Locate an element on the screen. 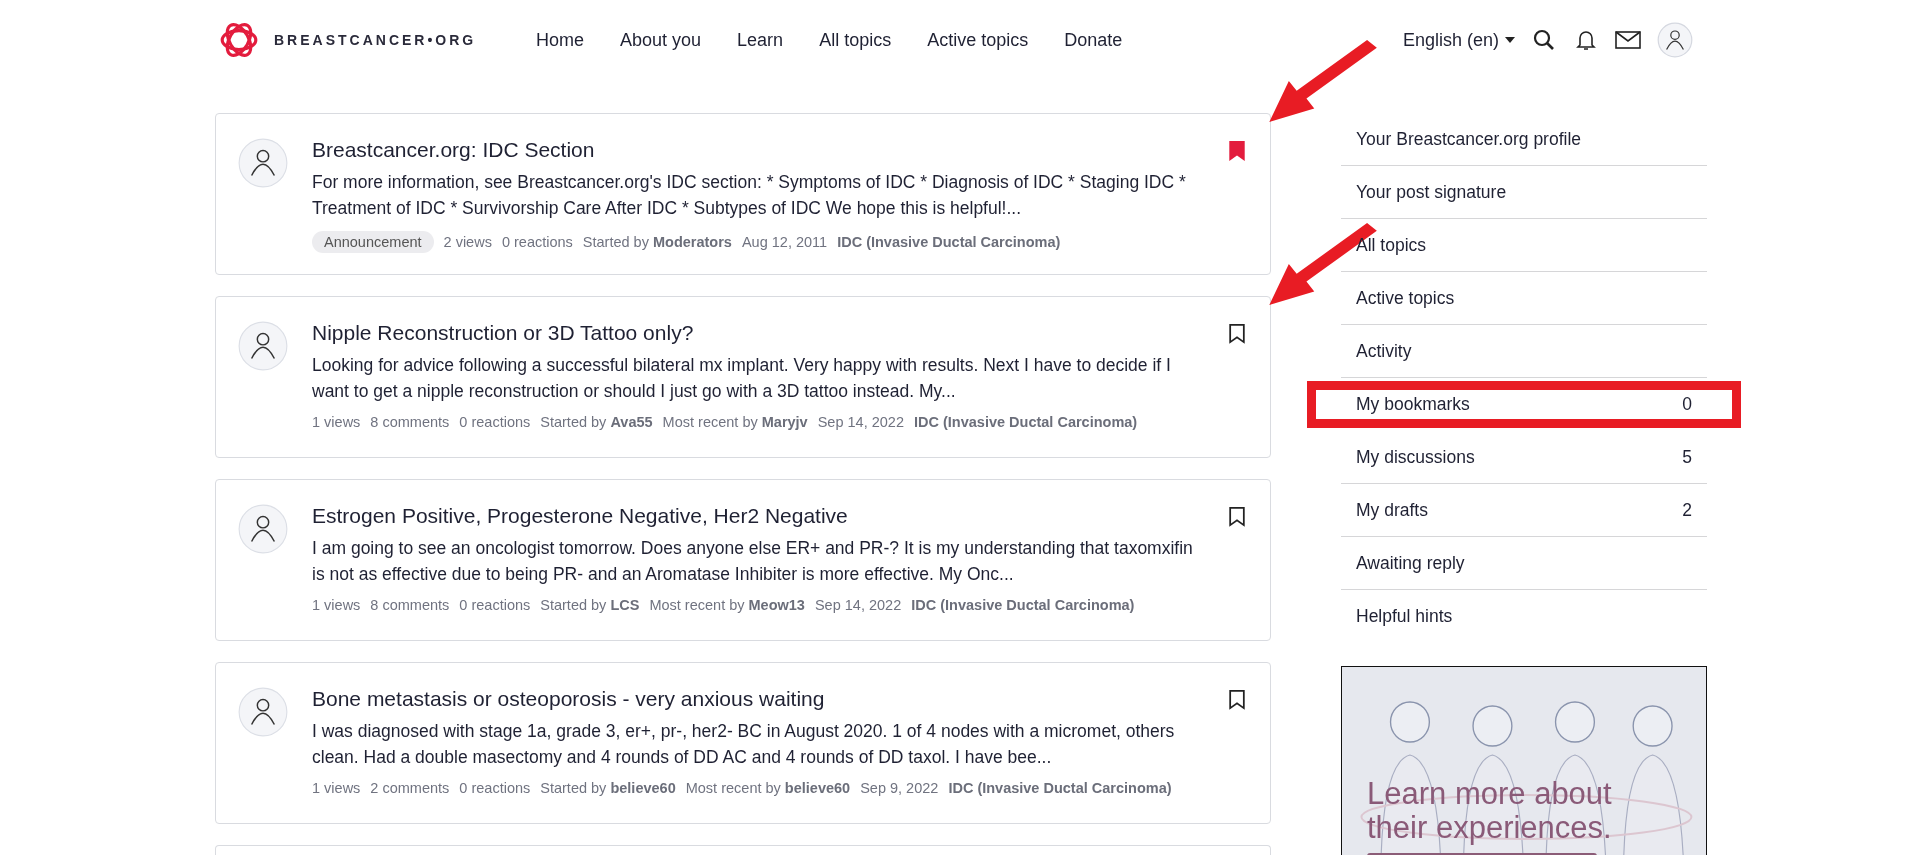 The height and width of the screenshot is (855, 1920). sidebar-item: Activity is located at coordinates (1524, 351).